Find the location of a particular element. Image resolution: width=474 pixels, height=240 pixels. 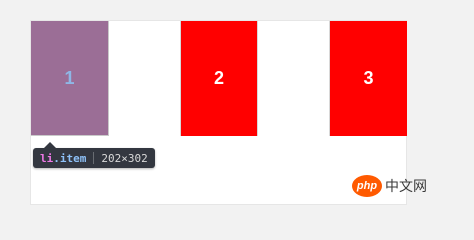

list-item-2: 2 is located at coordinates (219, 78).